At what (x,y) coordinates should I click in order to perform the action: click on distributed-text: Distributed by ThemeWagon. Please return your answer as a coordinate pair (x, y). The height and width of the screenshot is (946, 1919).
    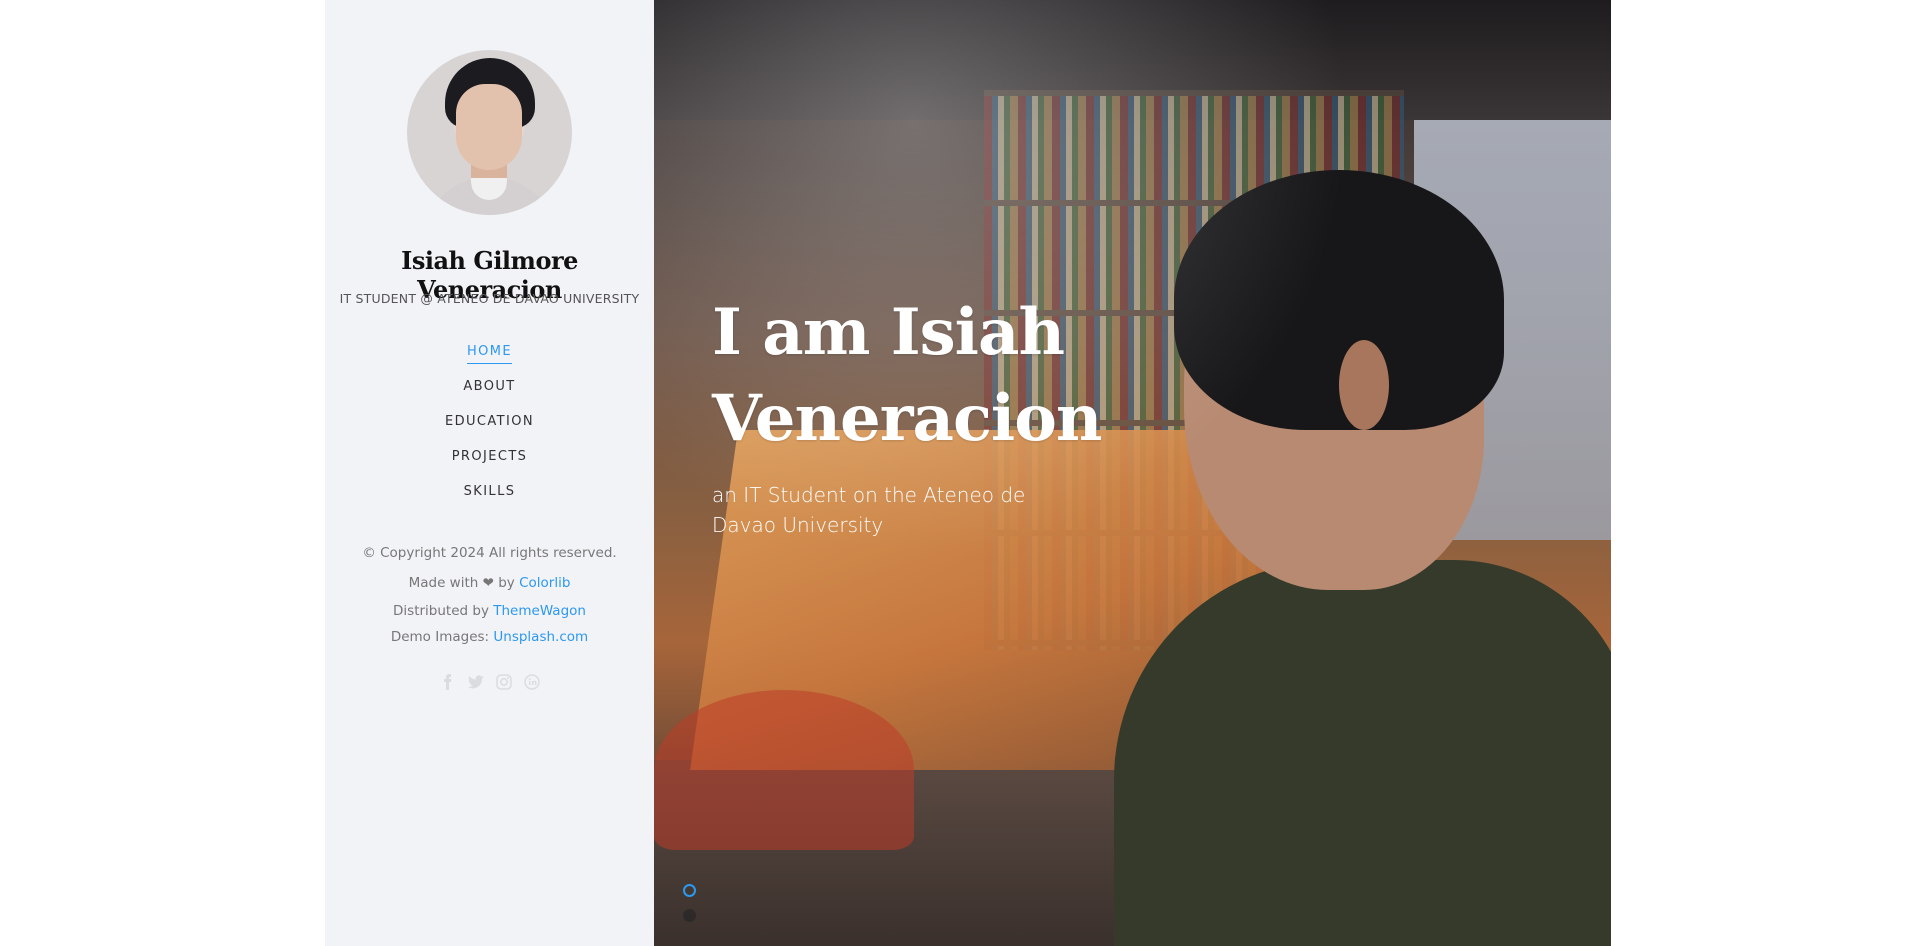
    Looking at the image, I should click on (489, 611).